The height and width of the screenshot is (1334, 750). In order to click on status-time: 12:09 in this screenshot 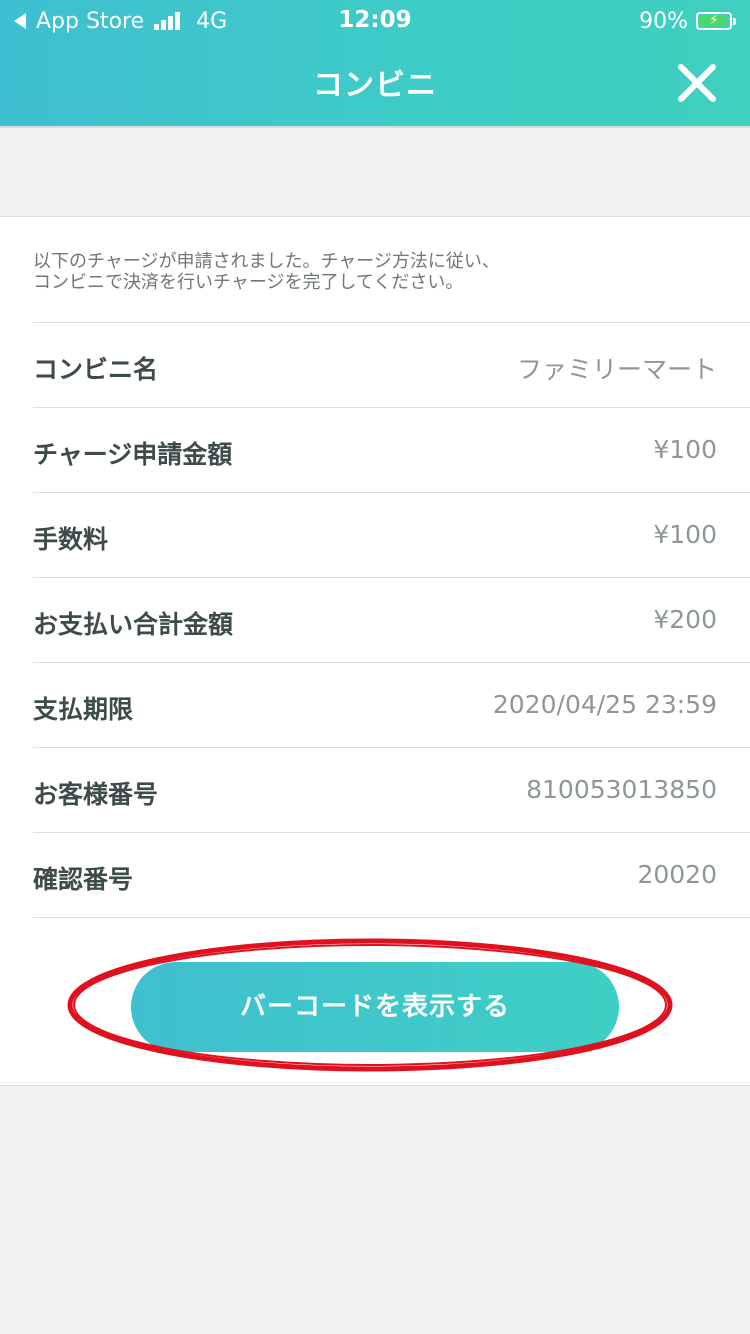, I will do `click(375, 20)`.